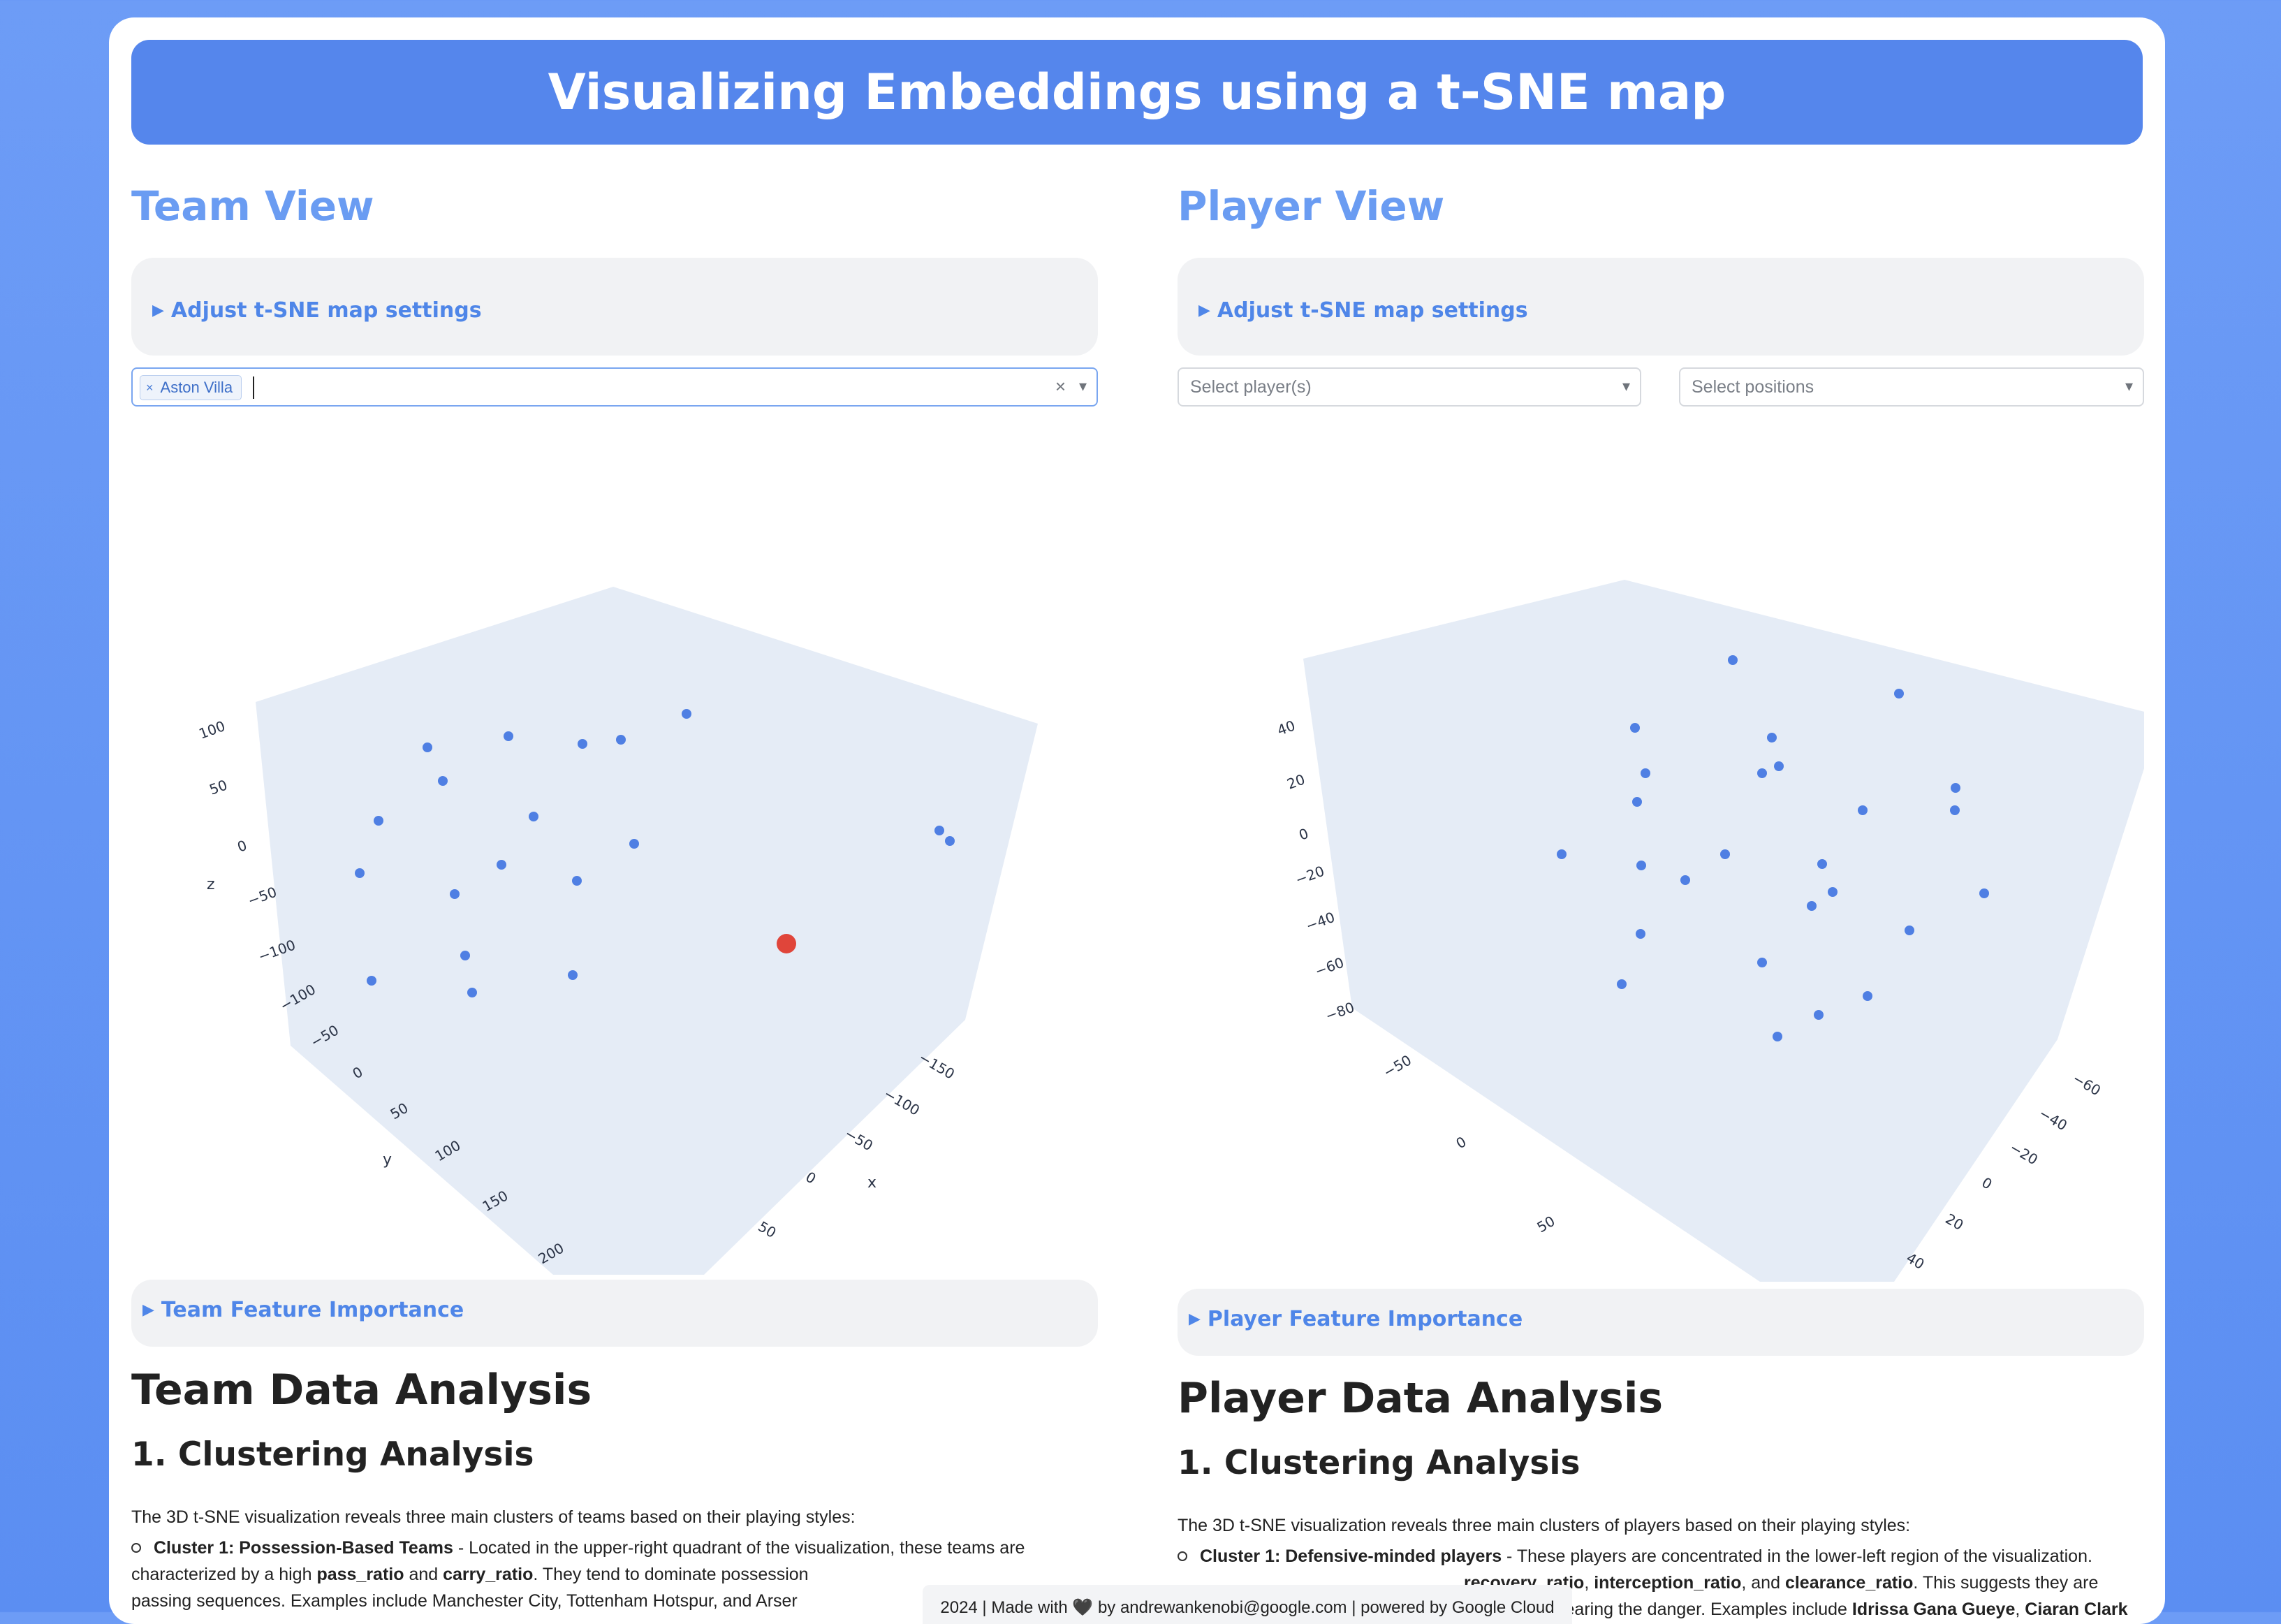  What do you see at coordinates (361, 1390) in the screenshot?
I see `team-analysis-heading: Team Data Analysis` at bounding box center [361, 1390].